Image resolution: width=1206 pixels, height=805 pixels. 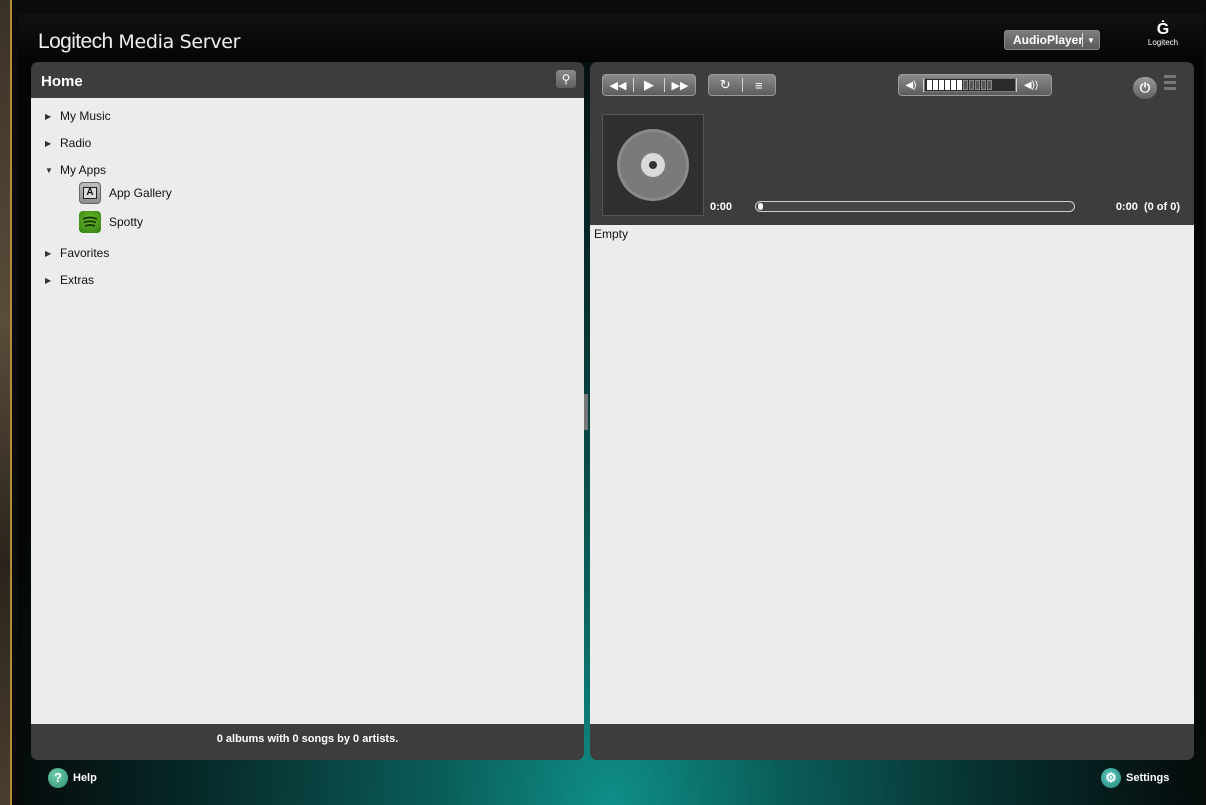 I want to click on cd-disc-icon, so click(x=653, y=165).